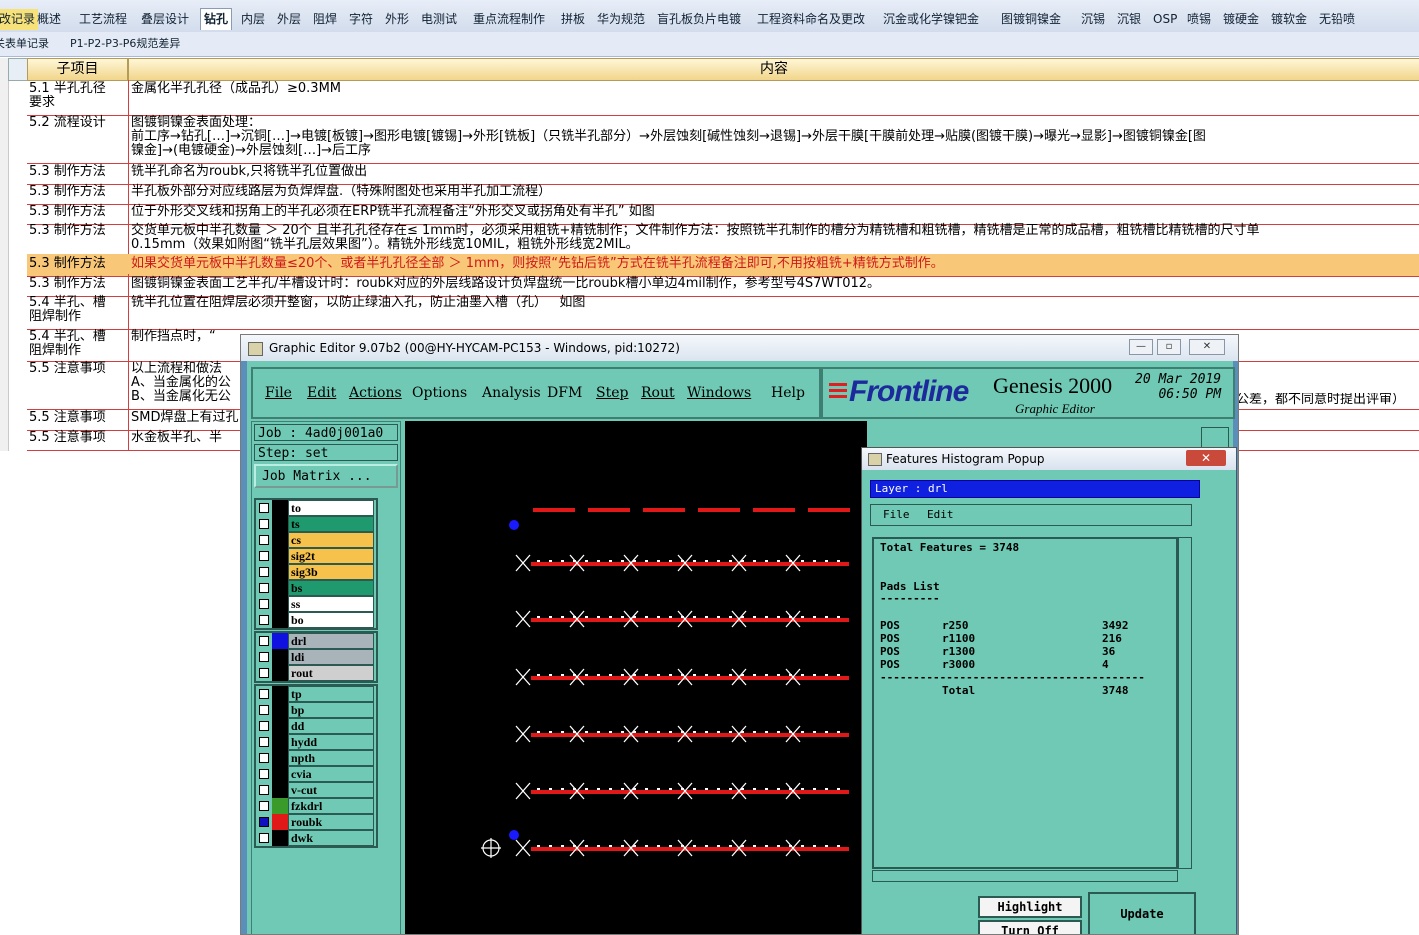 Image resolution: width=1419 pixels, height=935 pixels. What do you see at coordinates (719, 393) in the screenshot?
I see `menu-windows: Windows` at bounding box center [719, 393].